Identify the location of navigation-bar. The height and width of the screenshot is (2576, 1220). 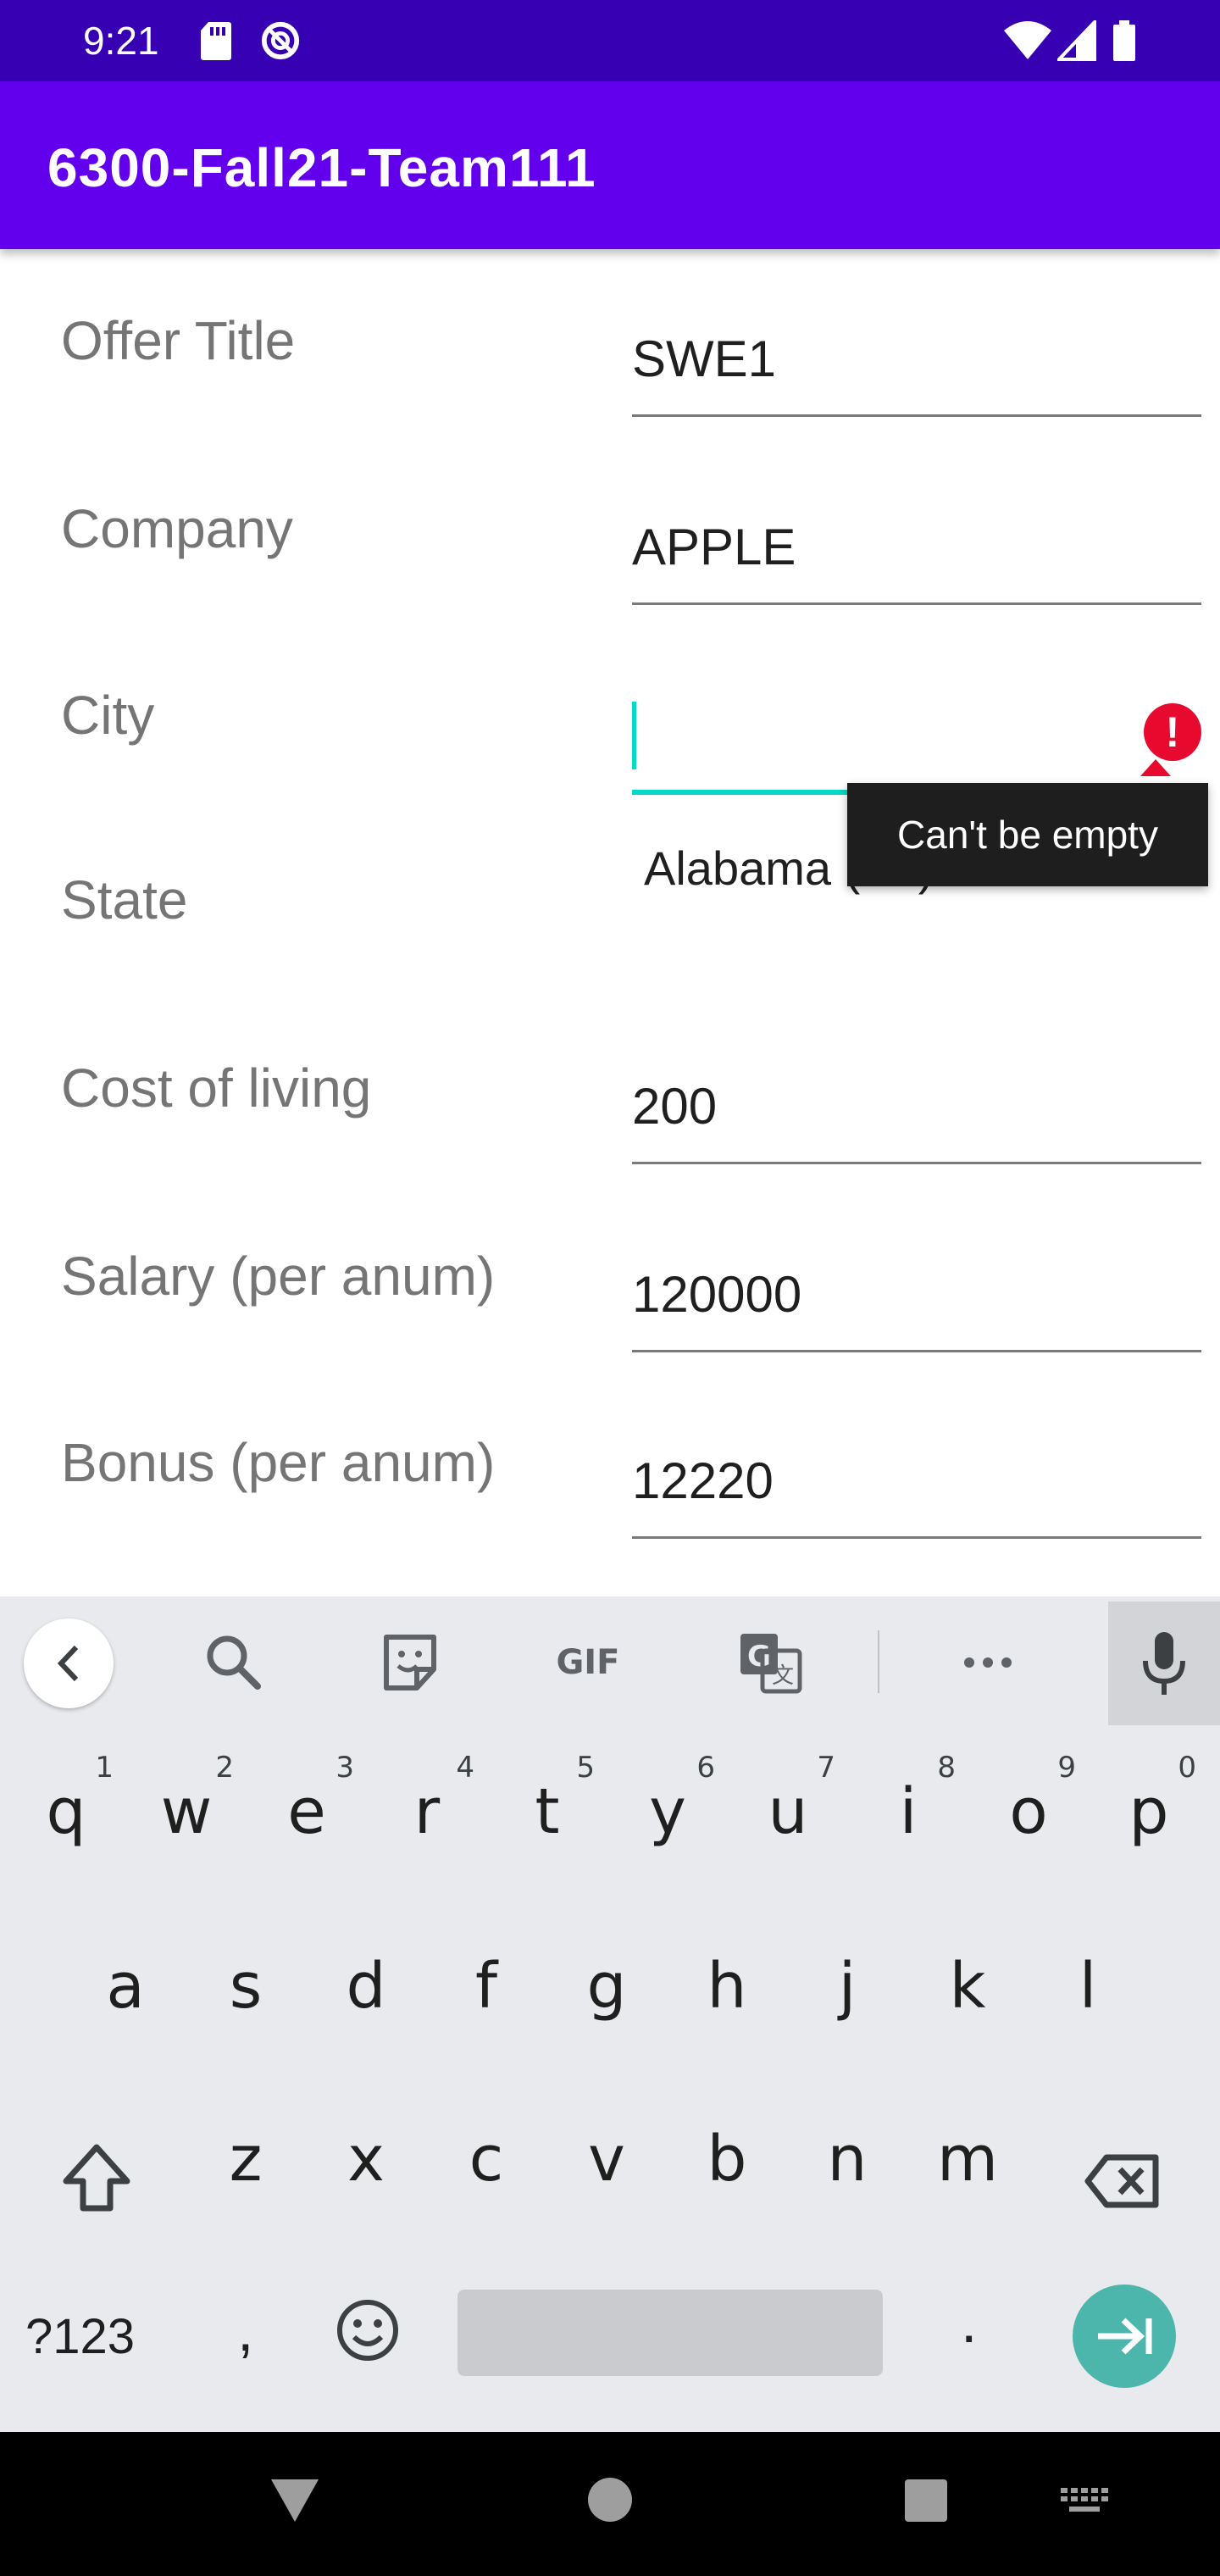
(610, 2504).